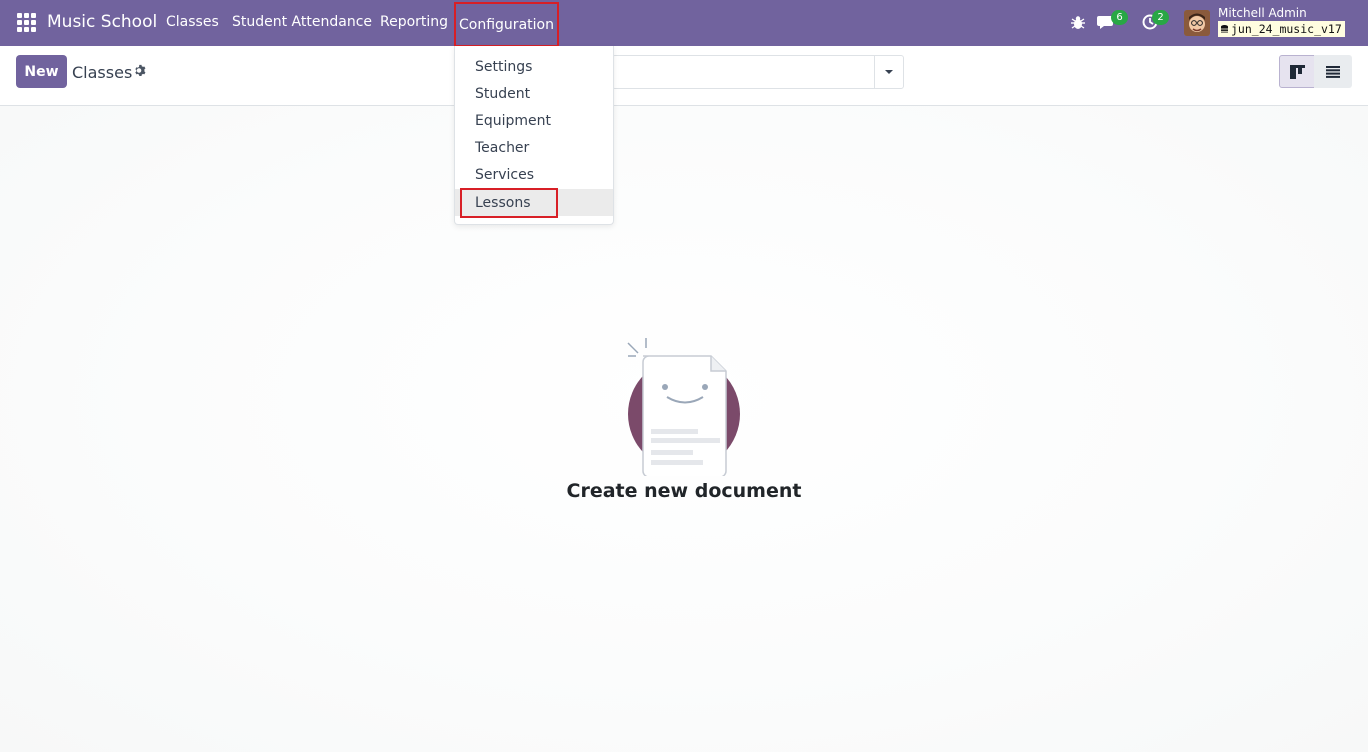 The image size is (1368, 752). I want to click on menu-reporting: Reporting, so click(414, 22).